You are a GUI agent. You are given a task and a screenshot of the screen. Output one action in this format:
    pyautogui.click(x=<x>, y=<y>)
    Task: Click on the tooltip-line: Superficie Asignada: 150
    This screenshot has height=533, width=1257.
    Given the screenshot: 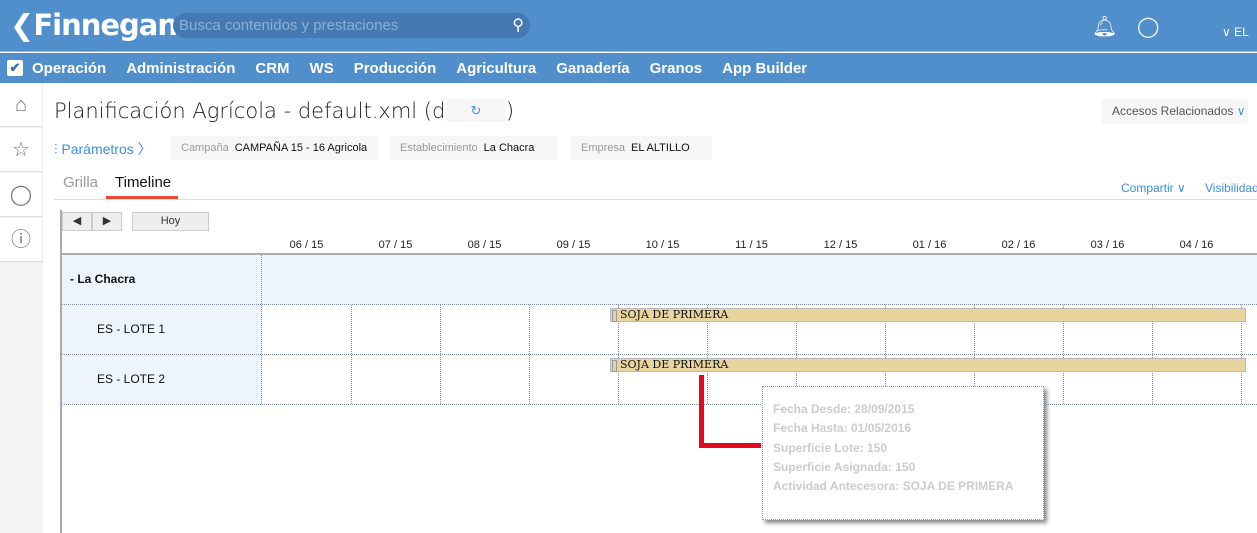 What is the action you would take?
    pyautogui.click(x=844, y=466)
    